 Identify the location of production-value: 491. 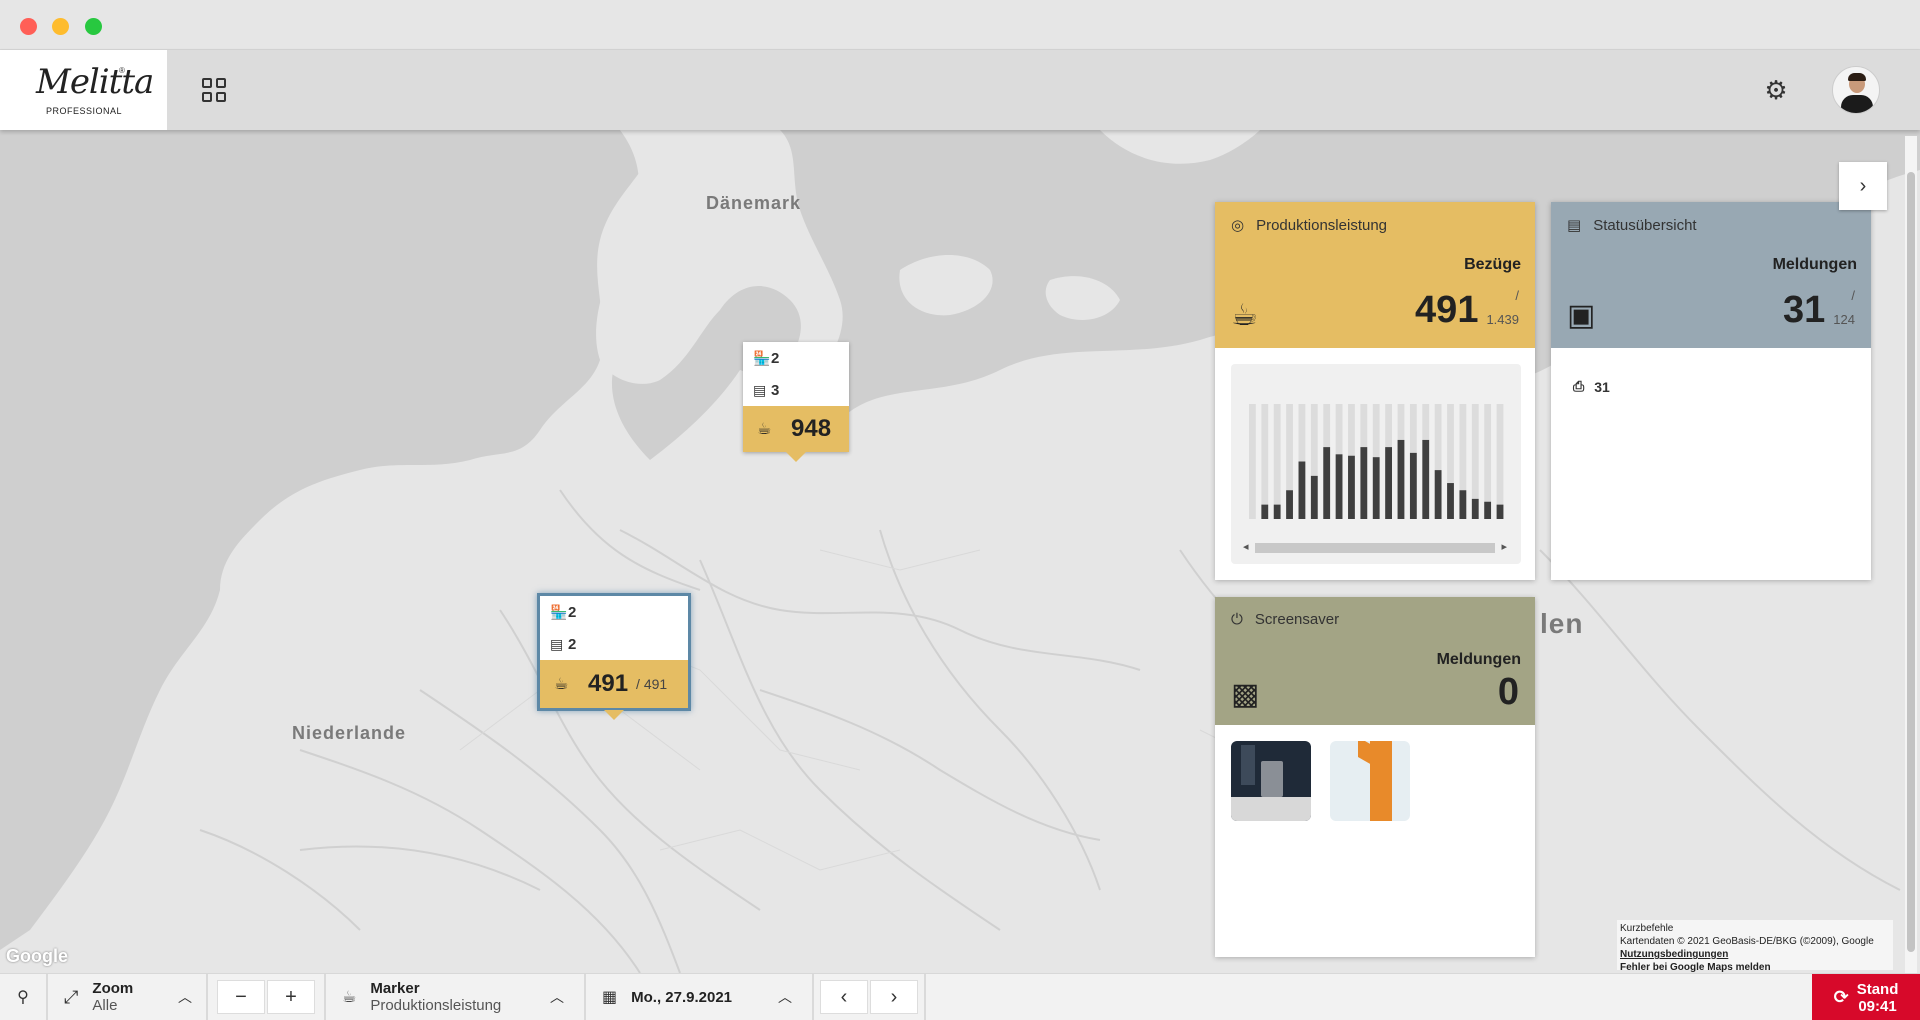
(1447, 310).